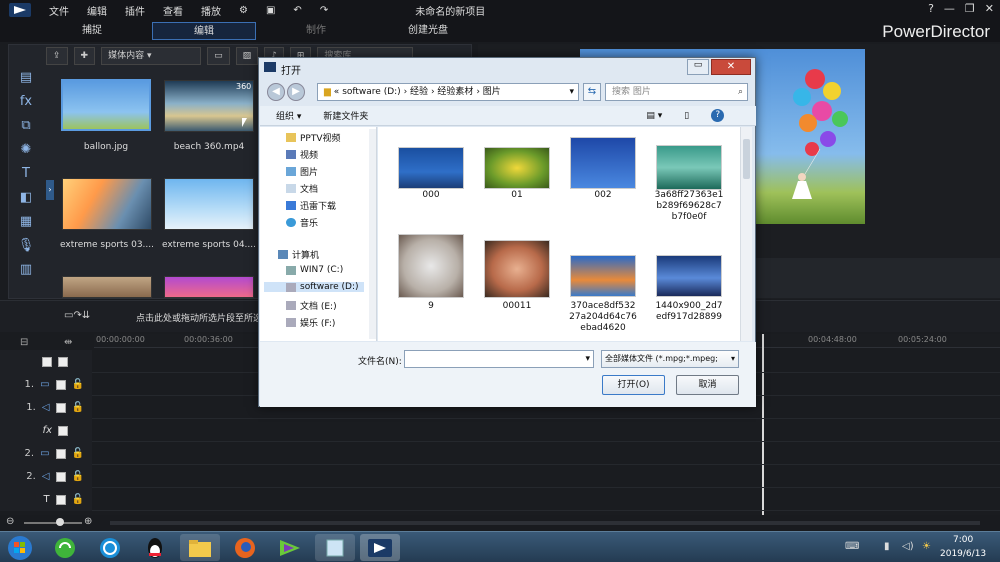  What do you see at coordinates (135, 10) in the screenshot?
I see `menu-plugins: 插件` at bounding box center [135, 10].